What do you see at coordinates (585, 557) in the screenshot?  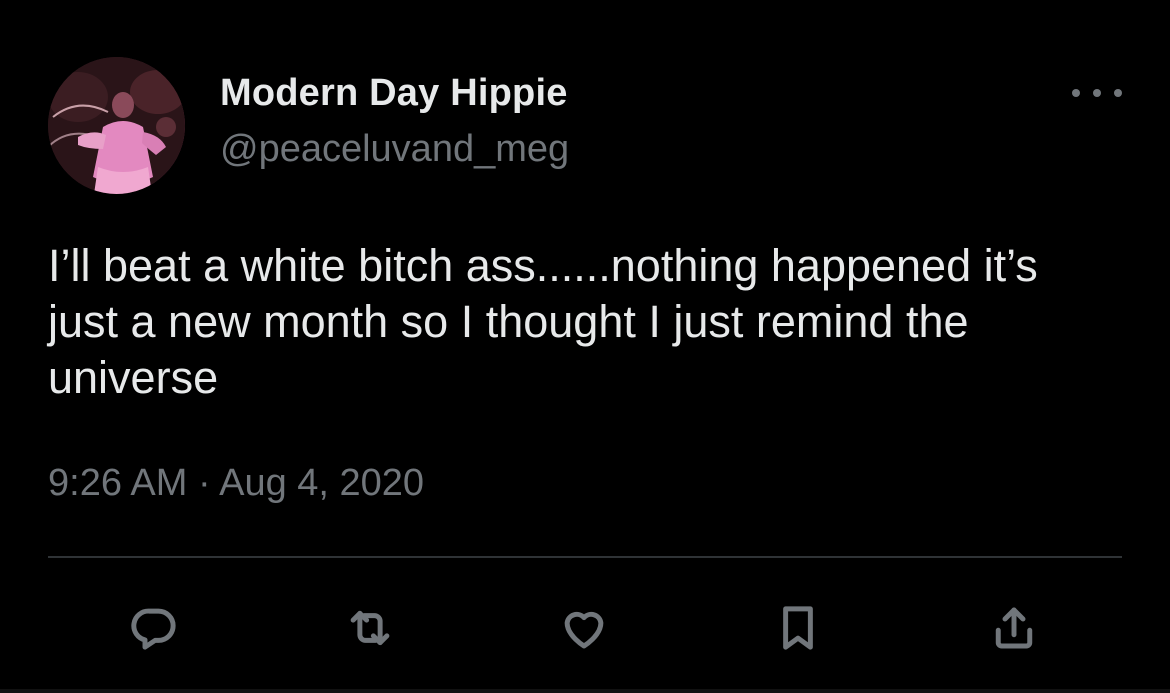 I see `divider` at bounding box center [585, 557].